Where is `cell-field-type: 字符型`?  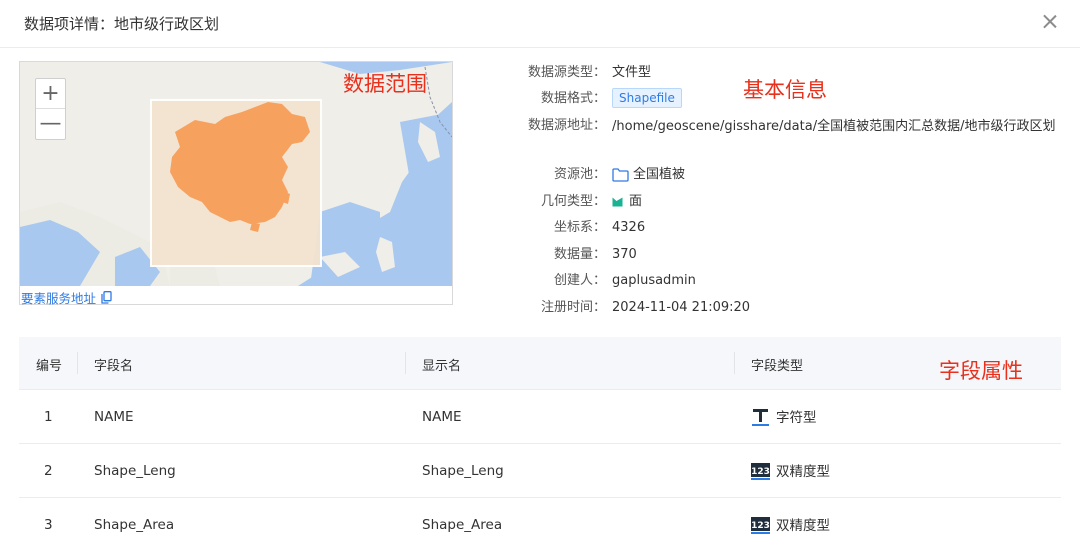 cell-field-type: 字符型 is located at coordinates (784, 416).